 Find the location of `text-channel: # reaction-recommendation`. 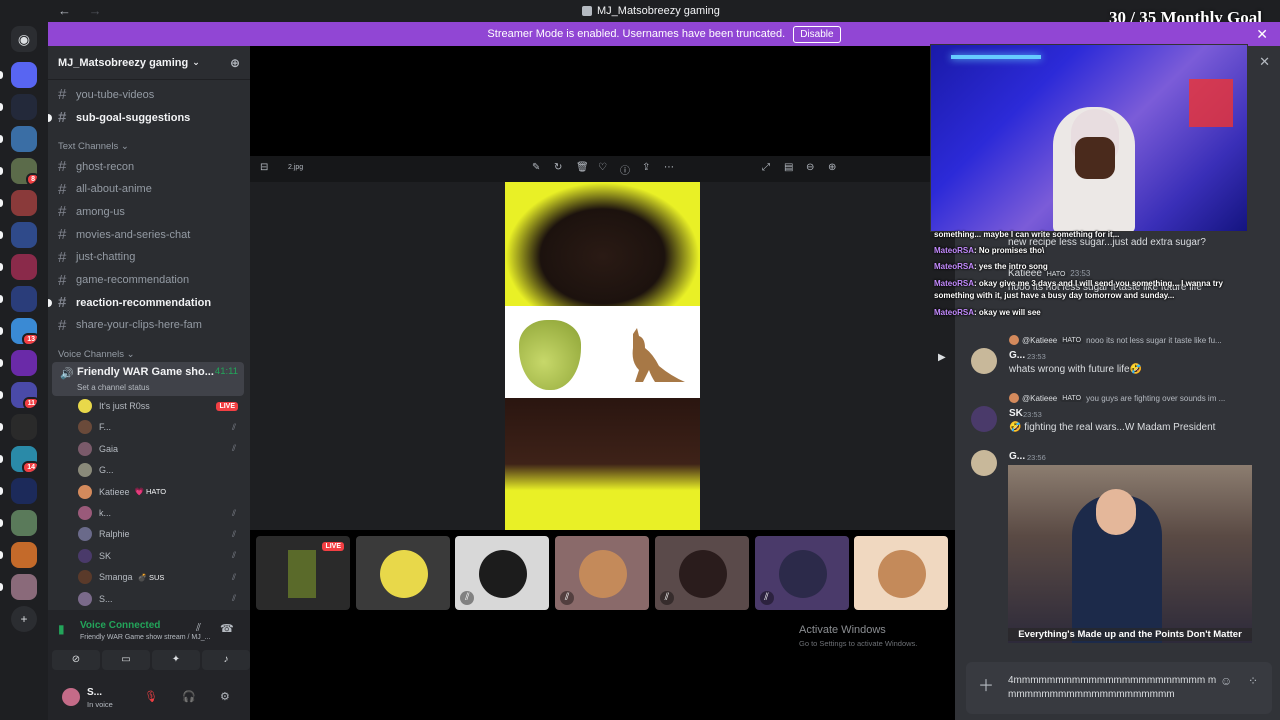

text-channel: # reaction-recommendation is located at coordinates (129, 302).